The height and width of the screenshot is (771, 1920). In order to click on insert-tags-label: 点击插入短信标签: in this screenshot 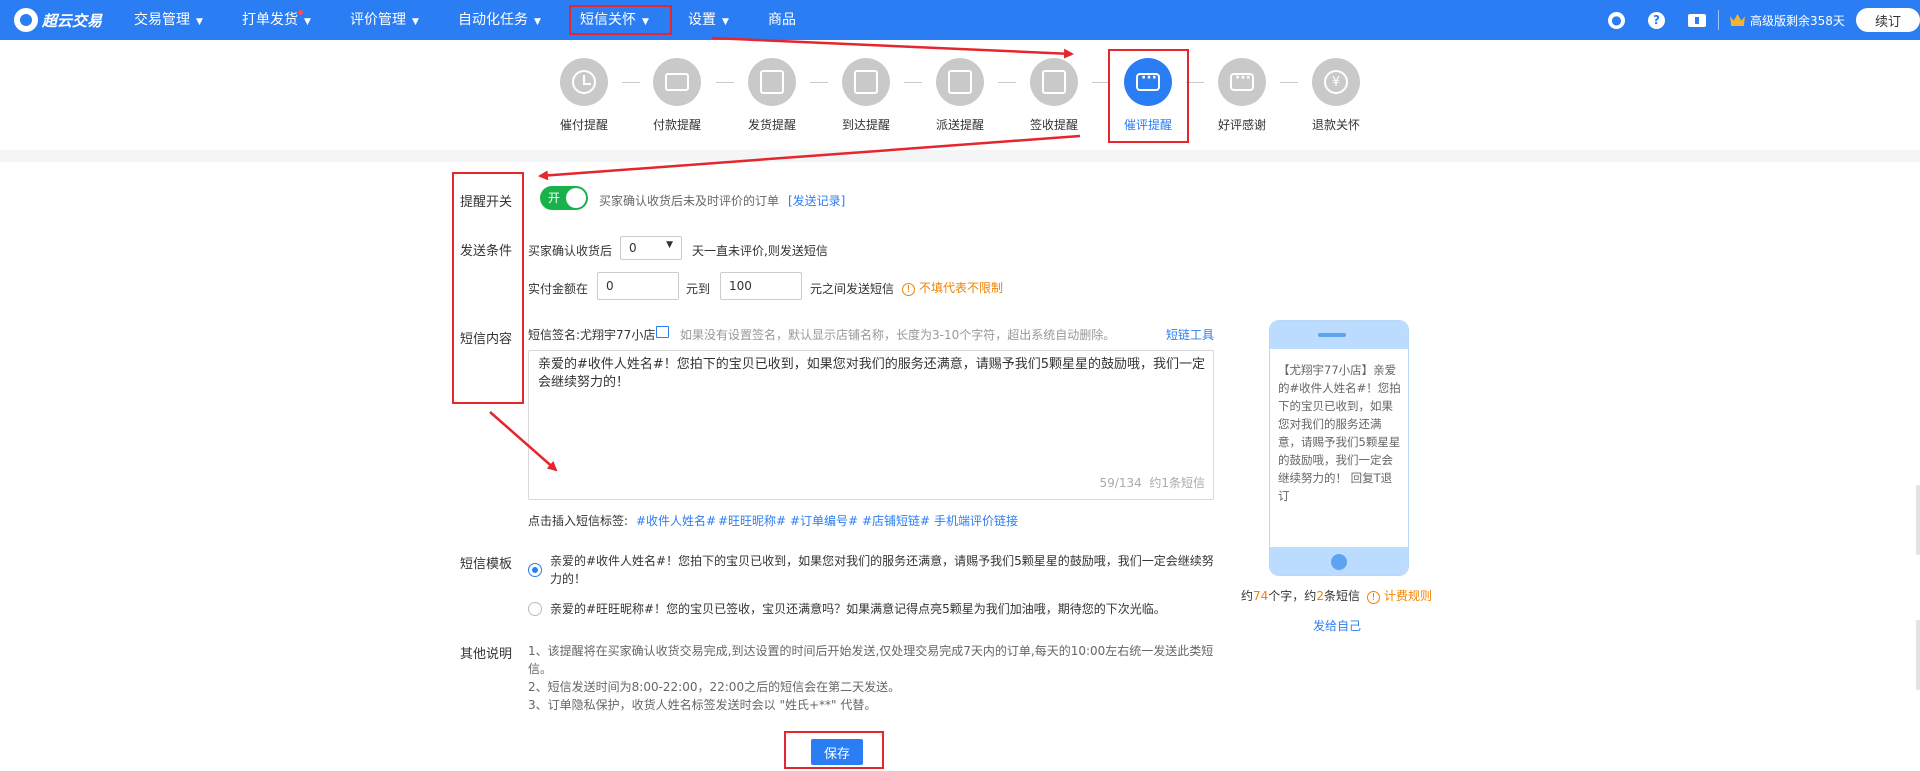, I will do `click(578, 521)`.